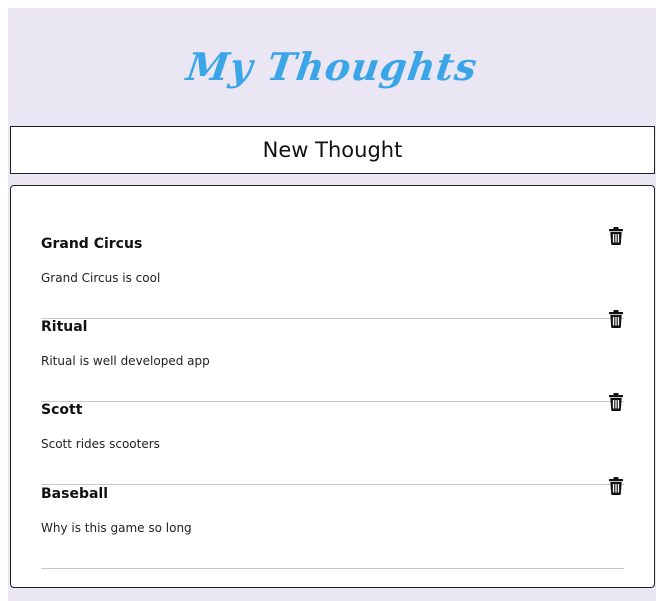  Describe the element at coordinates (332, 439) in the screenshot. I see `list-item: Scott Scott rides scooters` at that location.